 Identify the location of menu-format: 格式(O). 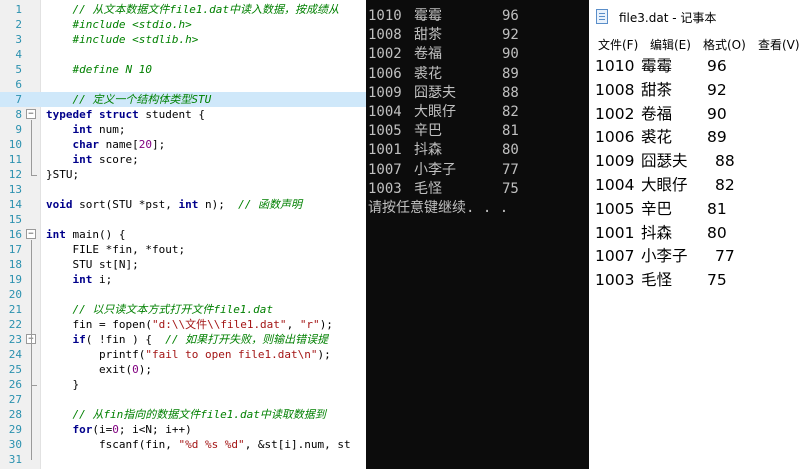
(724, 44).